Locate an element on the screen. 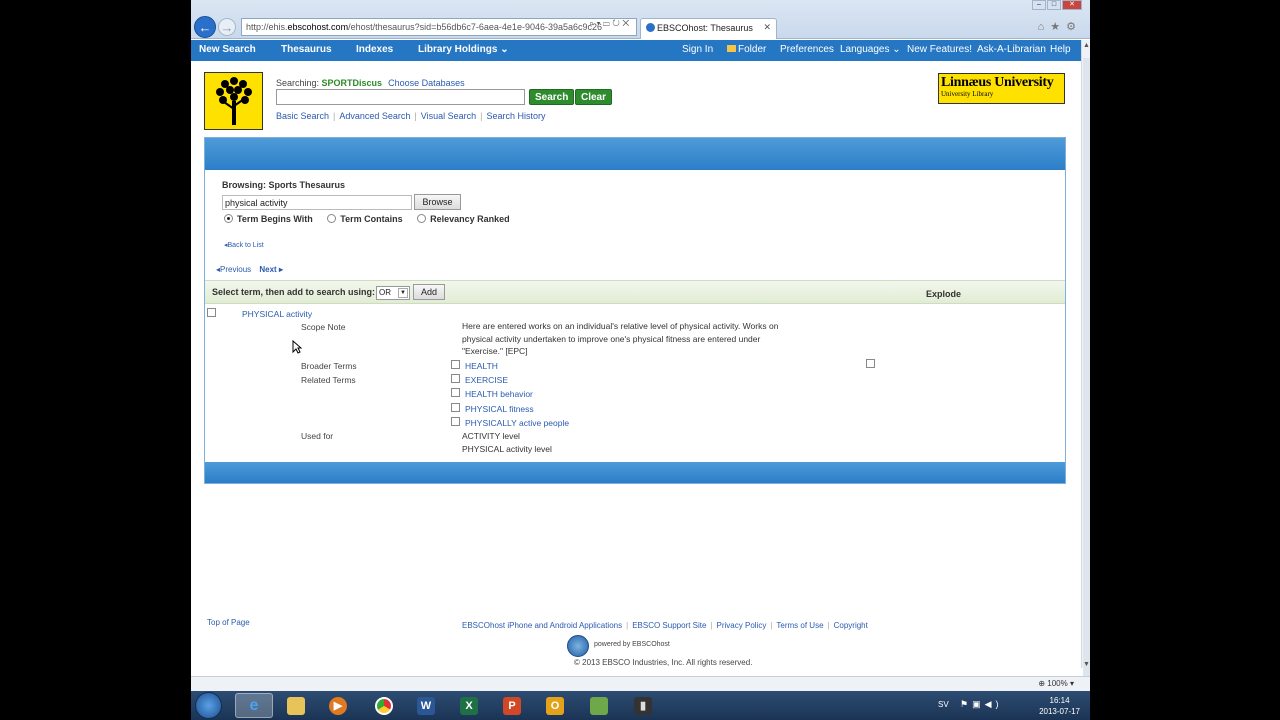 This screenshot has height=720, width=1280. next-label: Next is located at coordinates (268, 269).